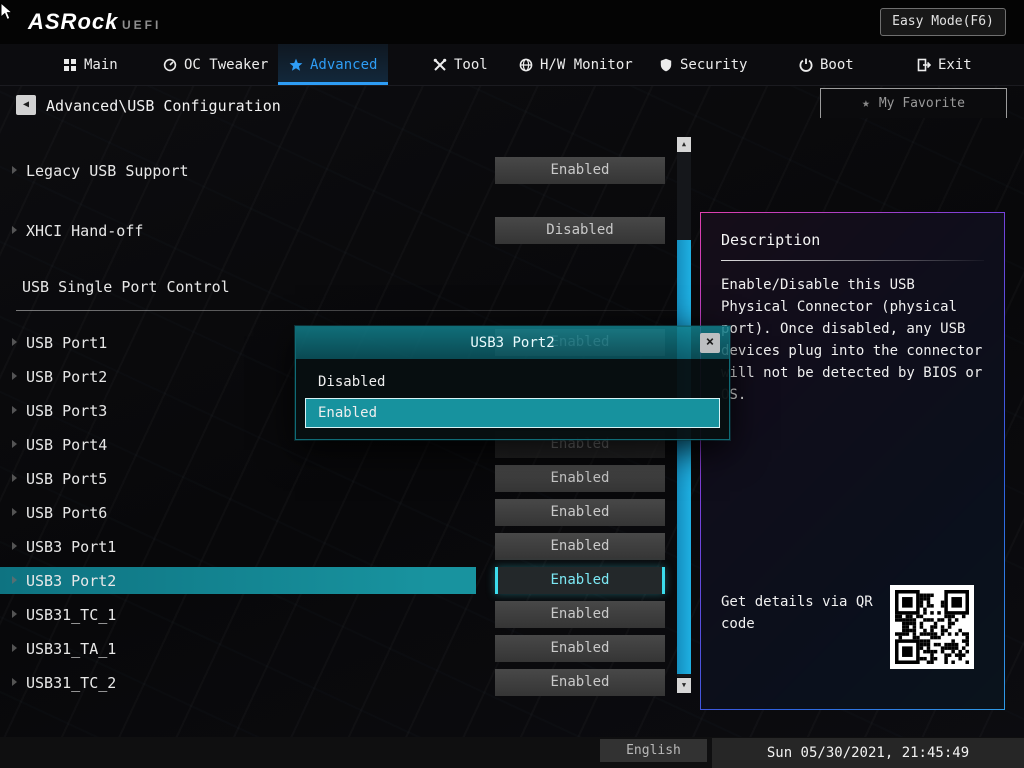 Image resolution: width=1024 pixels, height=768 pixels. What do you see at coordinates (512, 343) in the screenshot?
I see `popup-title: USB3 Port2` at bounding box center [512, 343].